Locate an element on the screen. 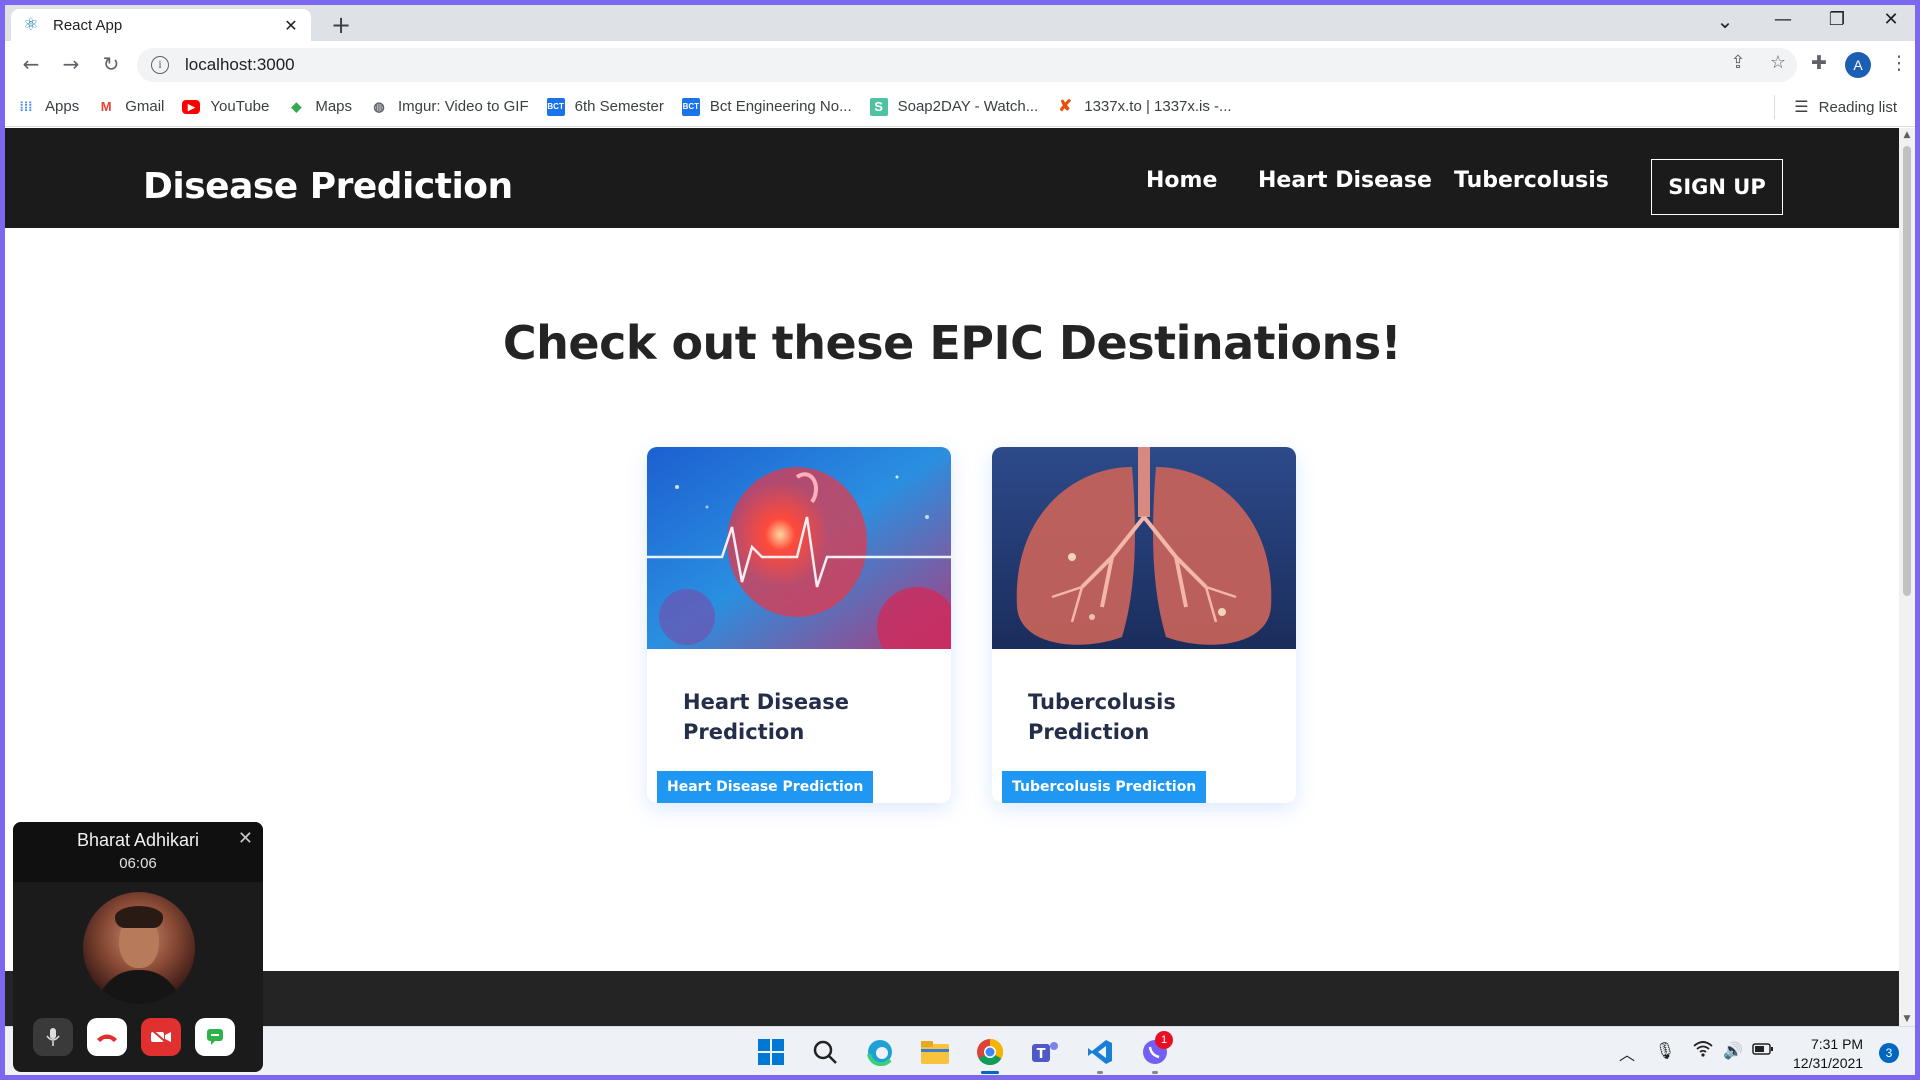  svg-text: T is located at coordinates (1041, 1054).